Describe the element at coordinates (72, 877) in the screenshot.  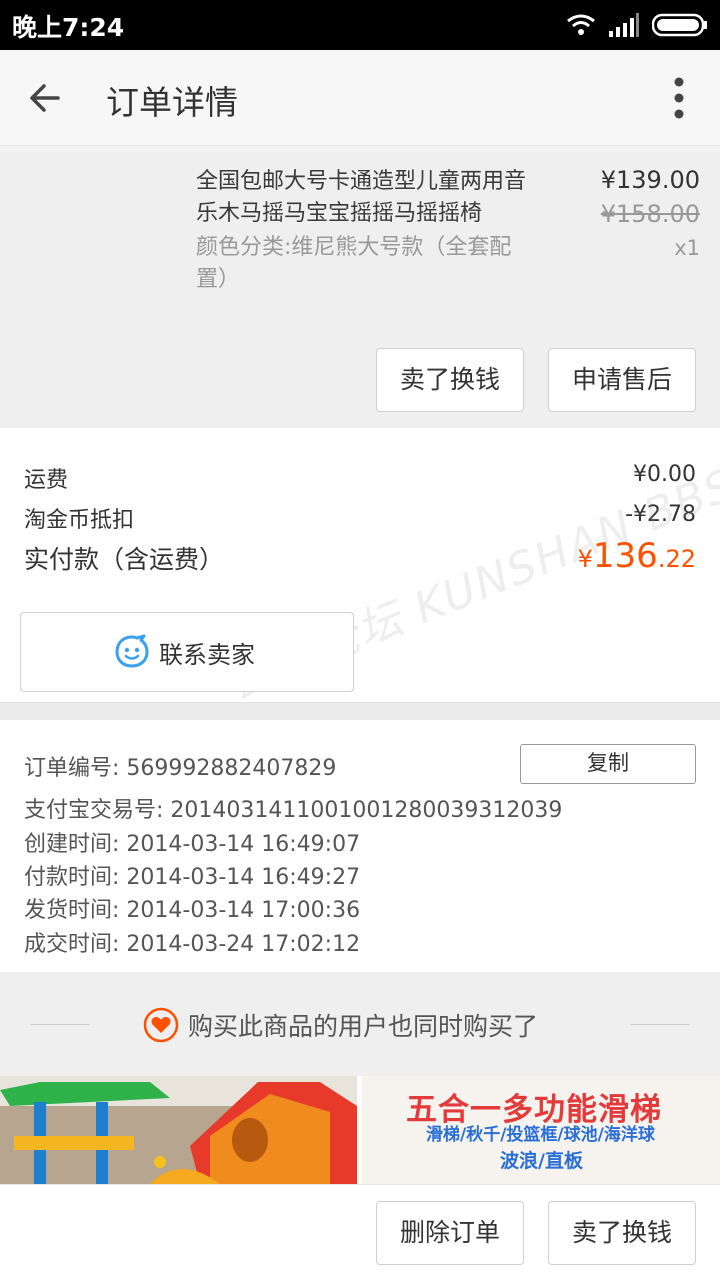
I see `paid-time-label: 付款时间:` at that location.